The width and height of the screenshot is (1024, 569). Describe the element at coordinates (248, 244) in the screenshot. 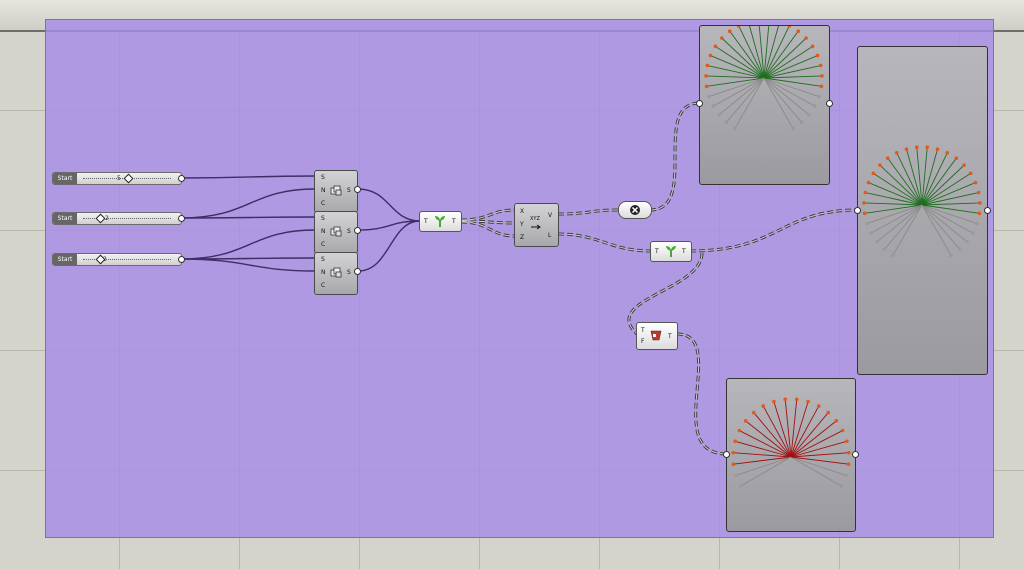

I see `wire-slider3-n2` at that location.